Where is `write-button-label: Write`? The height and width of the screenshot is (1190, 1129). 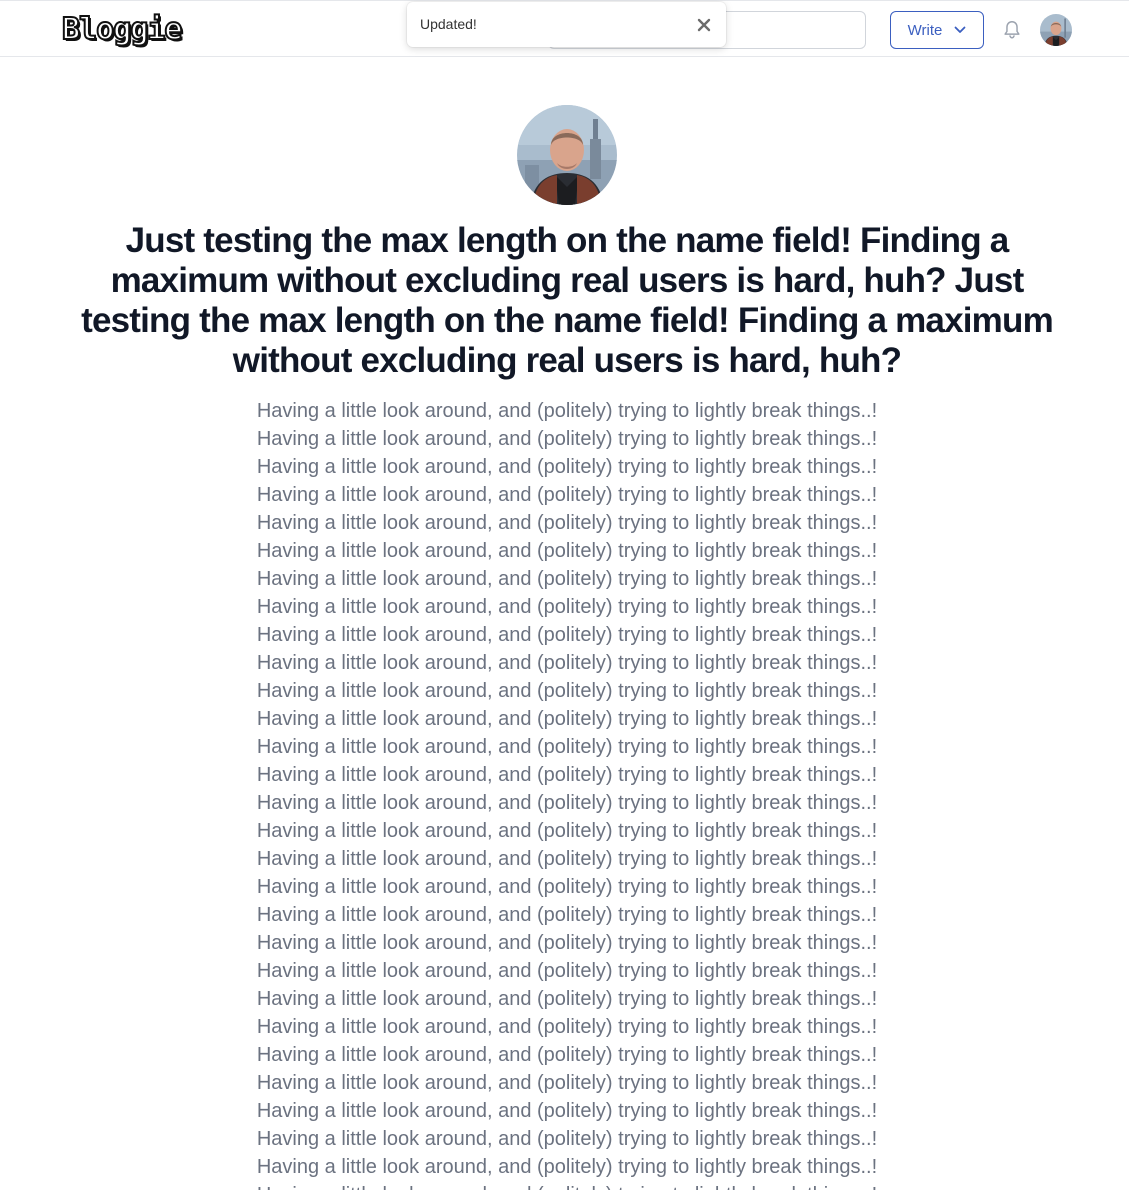
write-button-label: Write is located at coordinates (925, 30).